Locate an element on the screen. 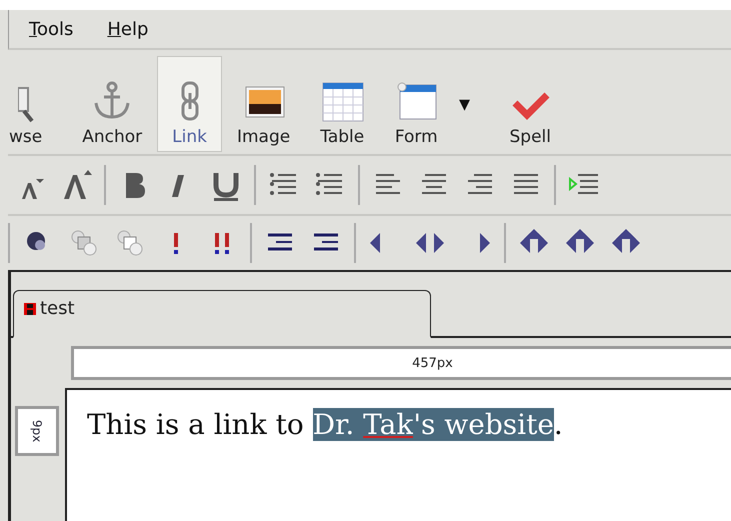 Image resolution: width=731 pixels, height=521 pixels. document-text: Dr. is located at coordinates (338, 424).